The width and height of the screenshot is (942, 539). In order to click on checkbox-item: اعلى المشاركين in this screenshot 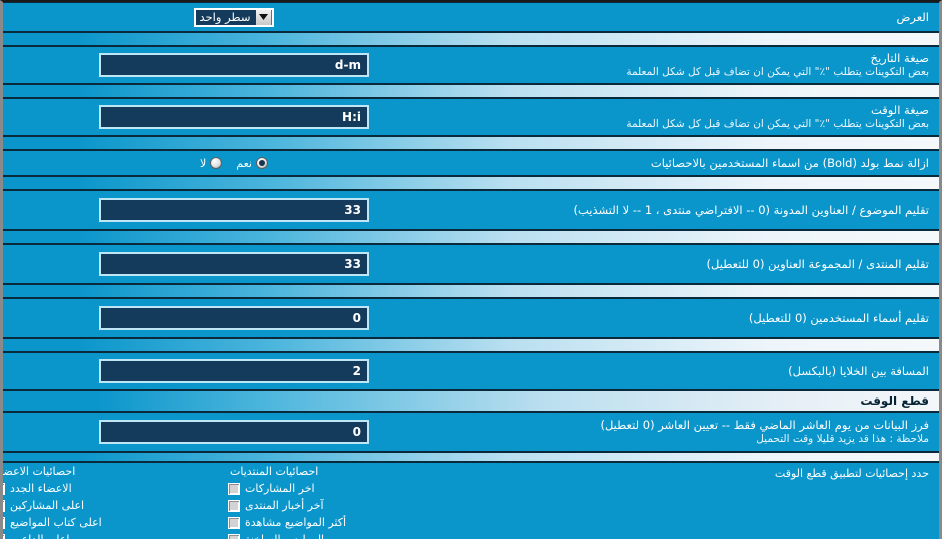, I will do `click(44, 505)`.